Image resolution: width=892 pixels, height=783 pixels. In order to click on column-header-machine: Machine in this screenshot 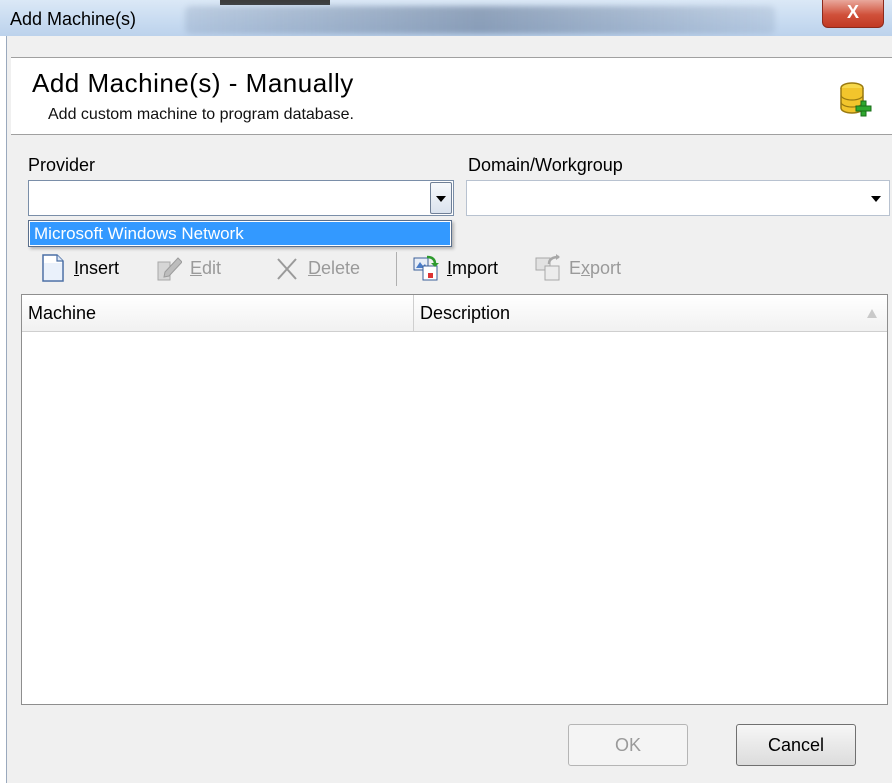, I will do `click(218, 313)`.